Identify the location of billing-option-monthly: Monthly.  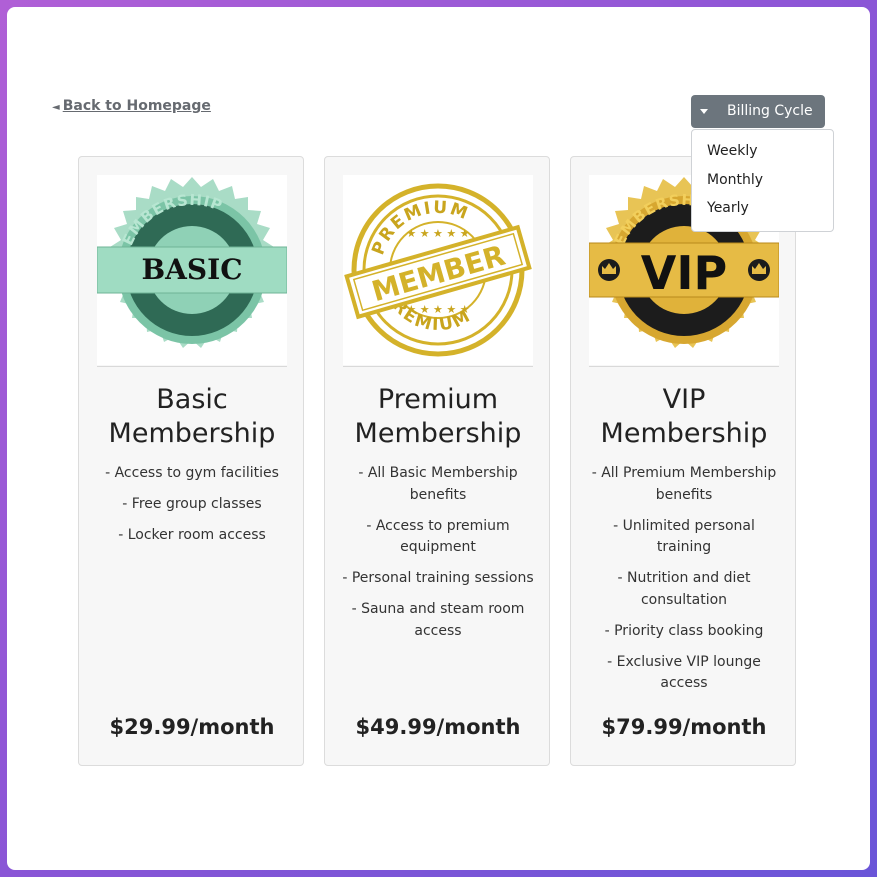
(762, 182).